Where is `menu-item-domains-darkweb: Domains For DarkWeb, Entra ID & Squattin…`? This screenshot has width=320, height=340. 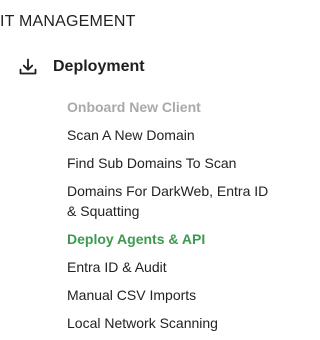 menu-item-domains-darkweb: Domains For DarkWeb, Entra ID & Squattin… is located at coordinates (172, 201).